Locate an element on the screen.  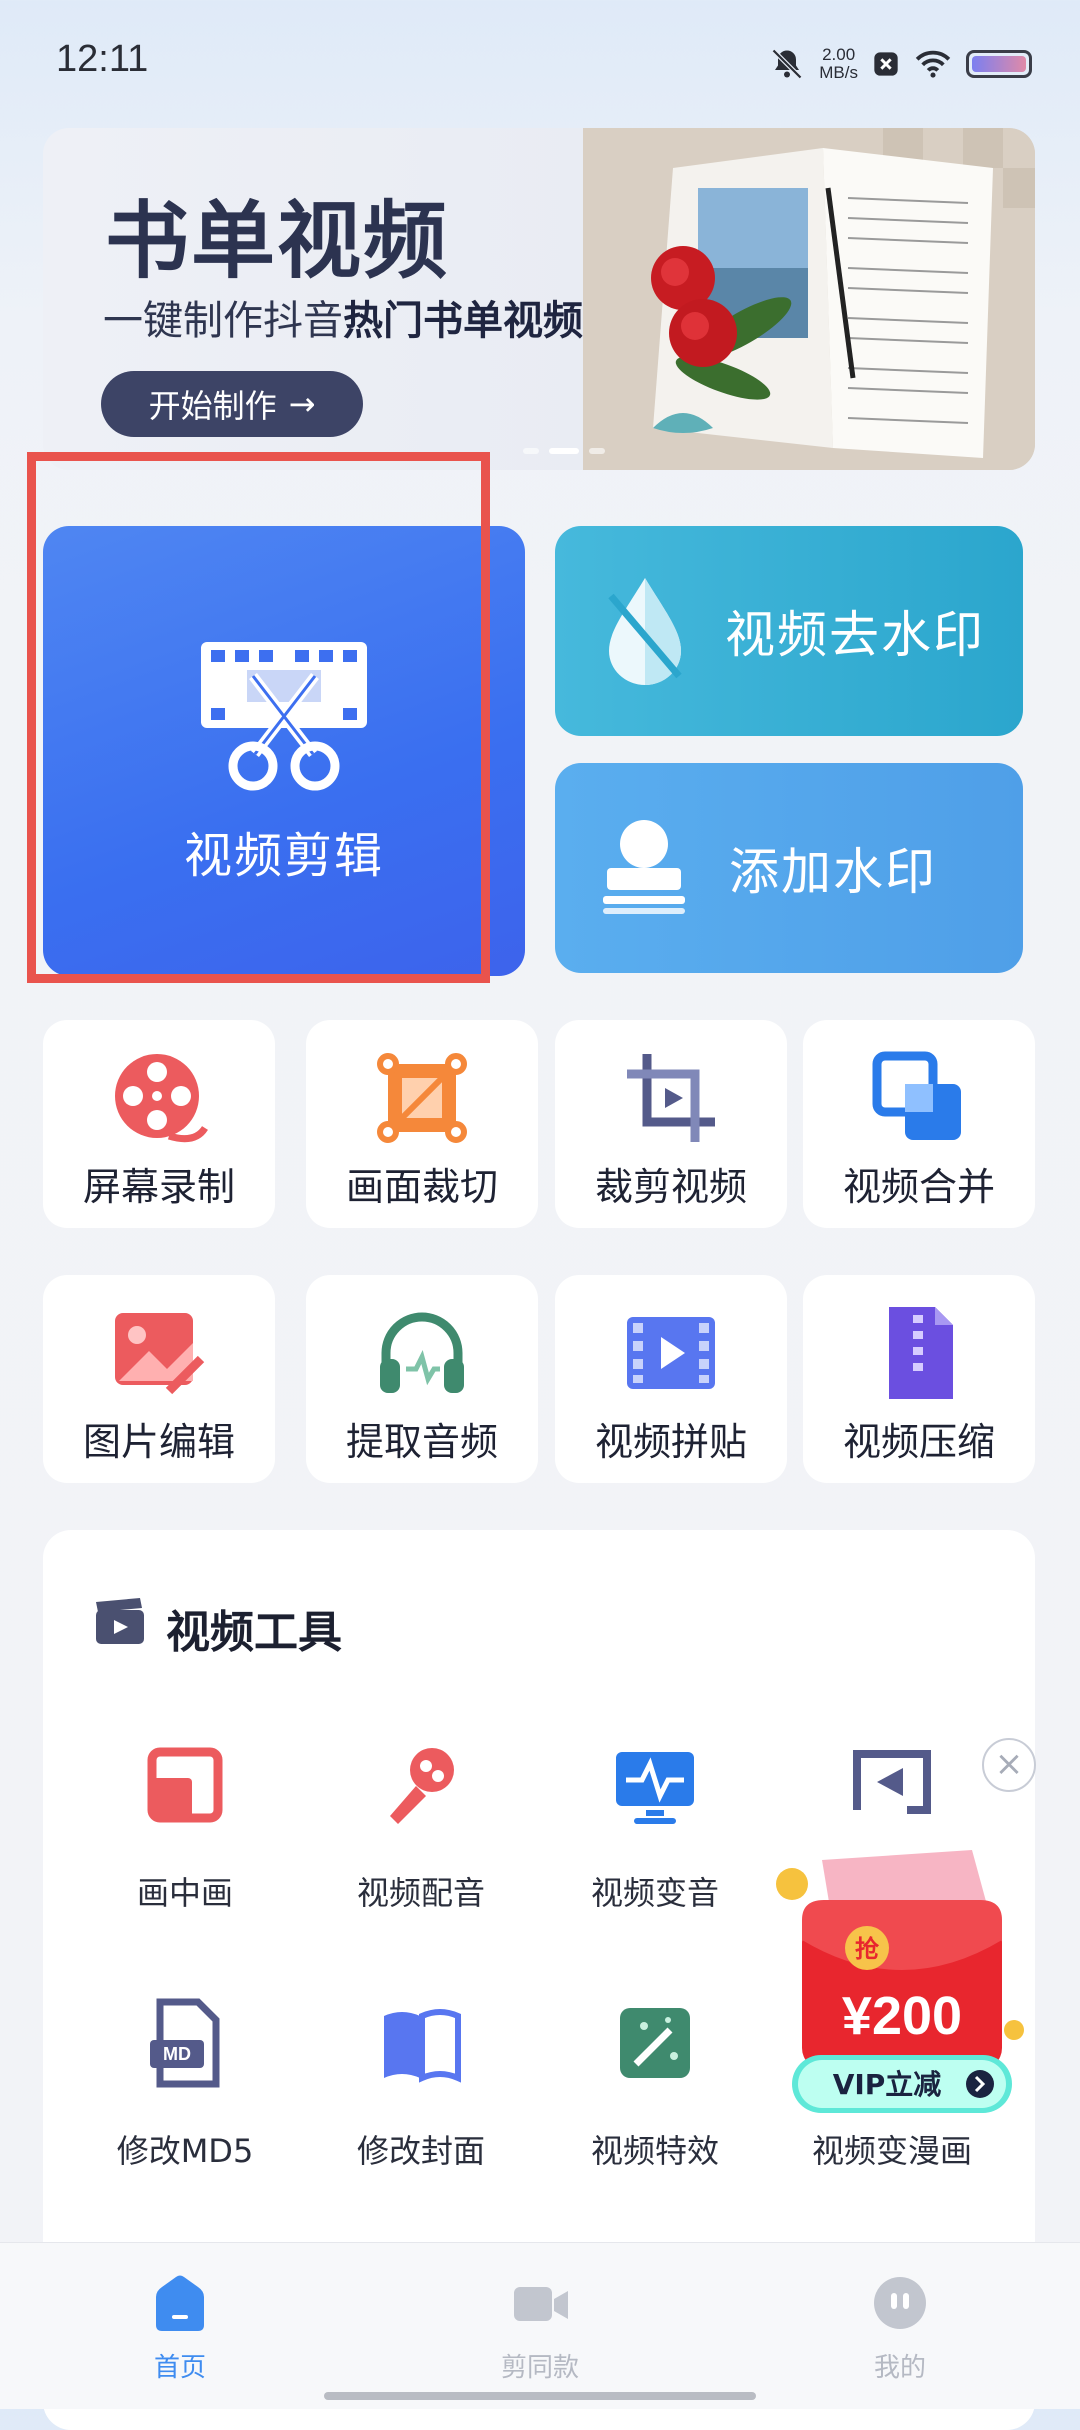
nav-label: 首页 is located at coordinates (179, 2368).